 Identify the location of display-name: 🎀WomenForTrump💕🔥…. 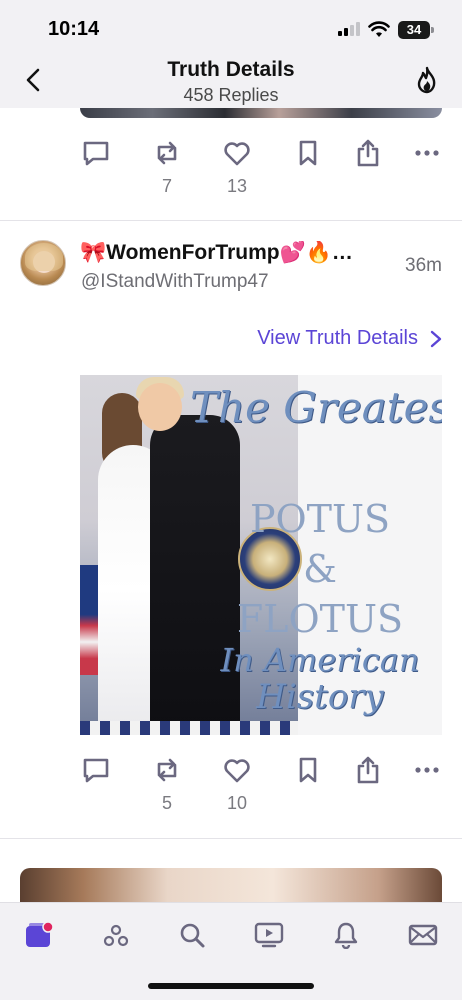
(235, 253).